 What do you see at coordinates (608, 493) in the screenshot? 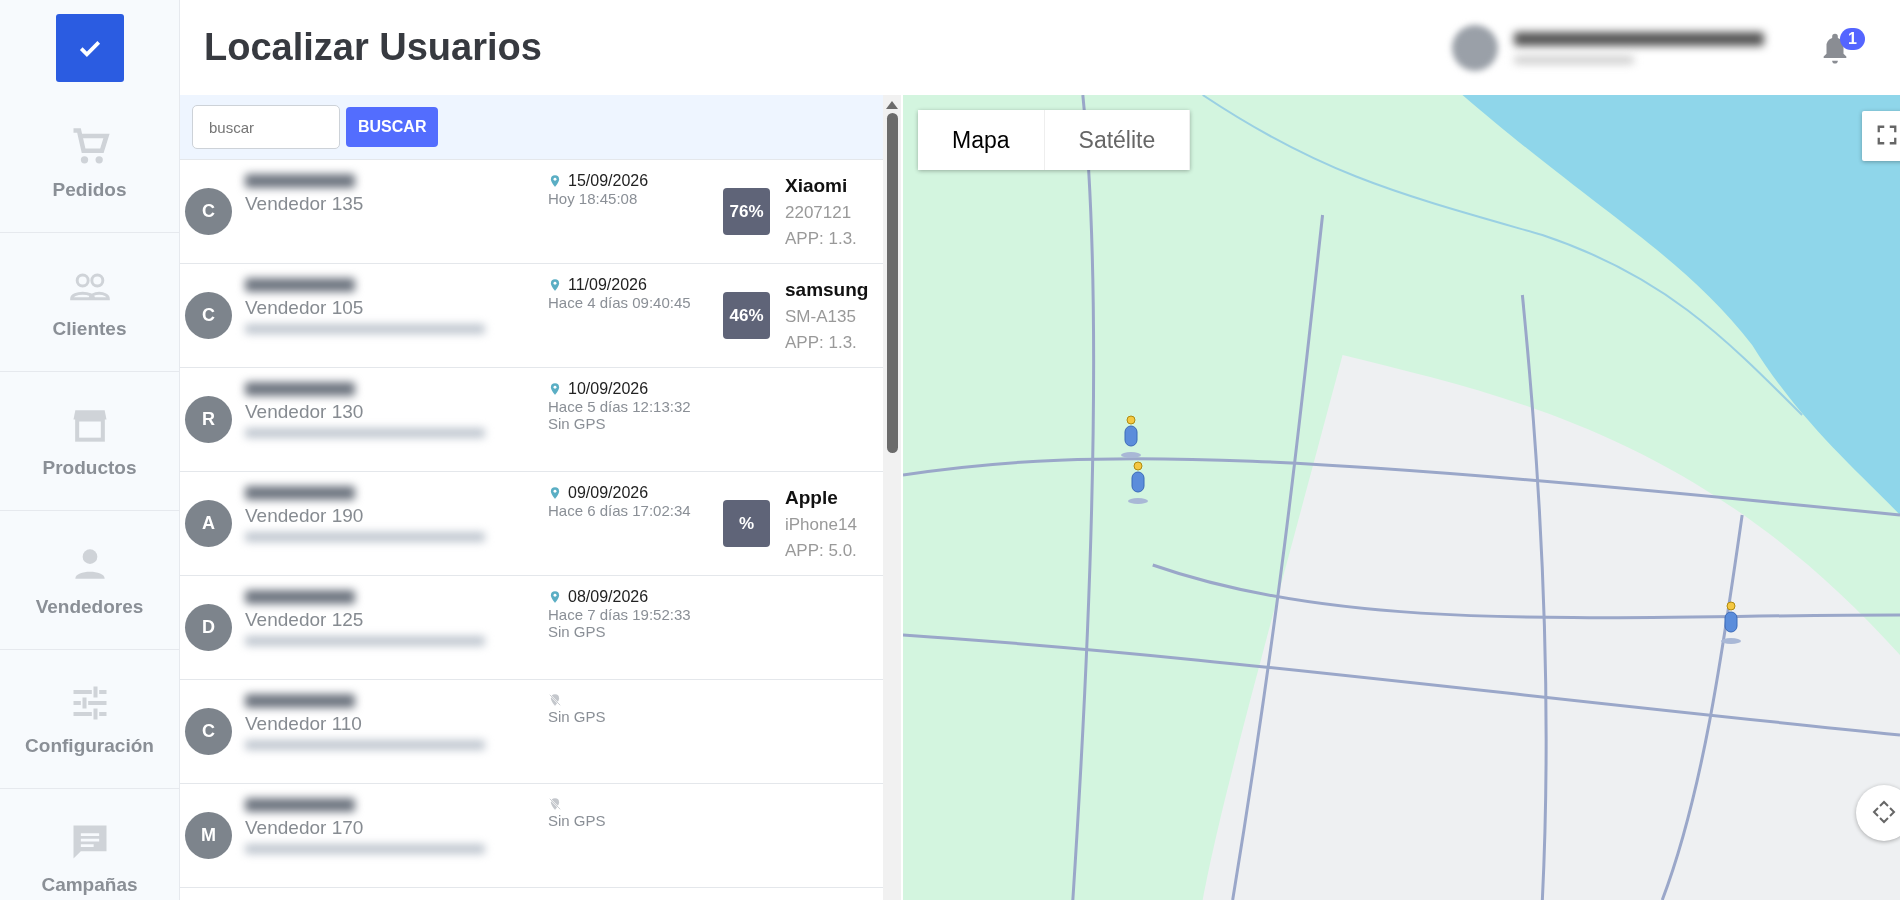
I see `location-date: 09/09/2026` at bounding box center [608, 493].